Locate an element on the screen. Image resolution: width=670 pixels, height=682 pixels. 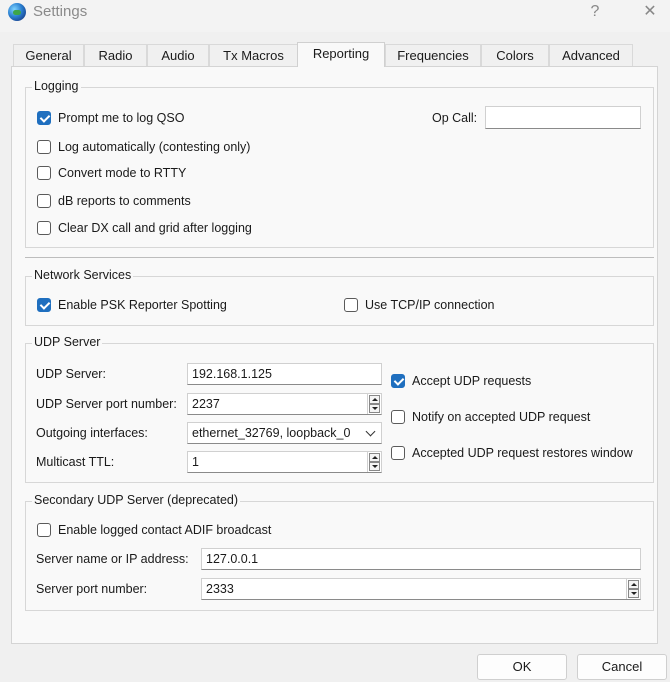
tab-tx-macros: Tx Macros is located at coordinates (253, 55).